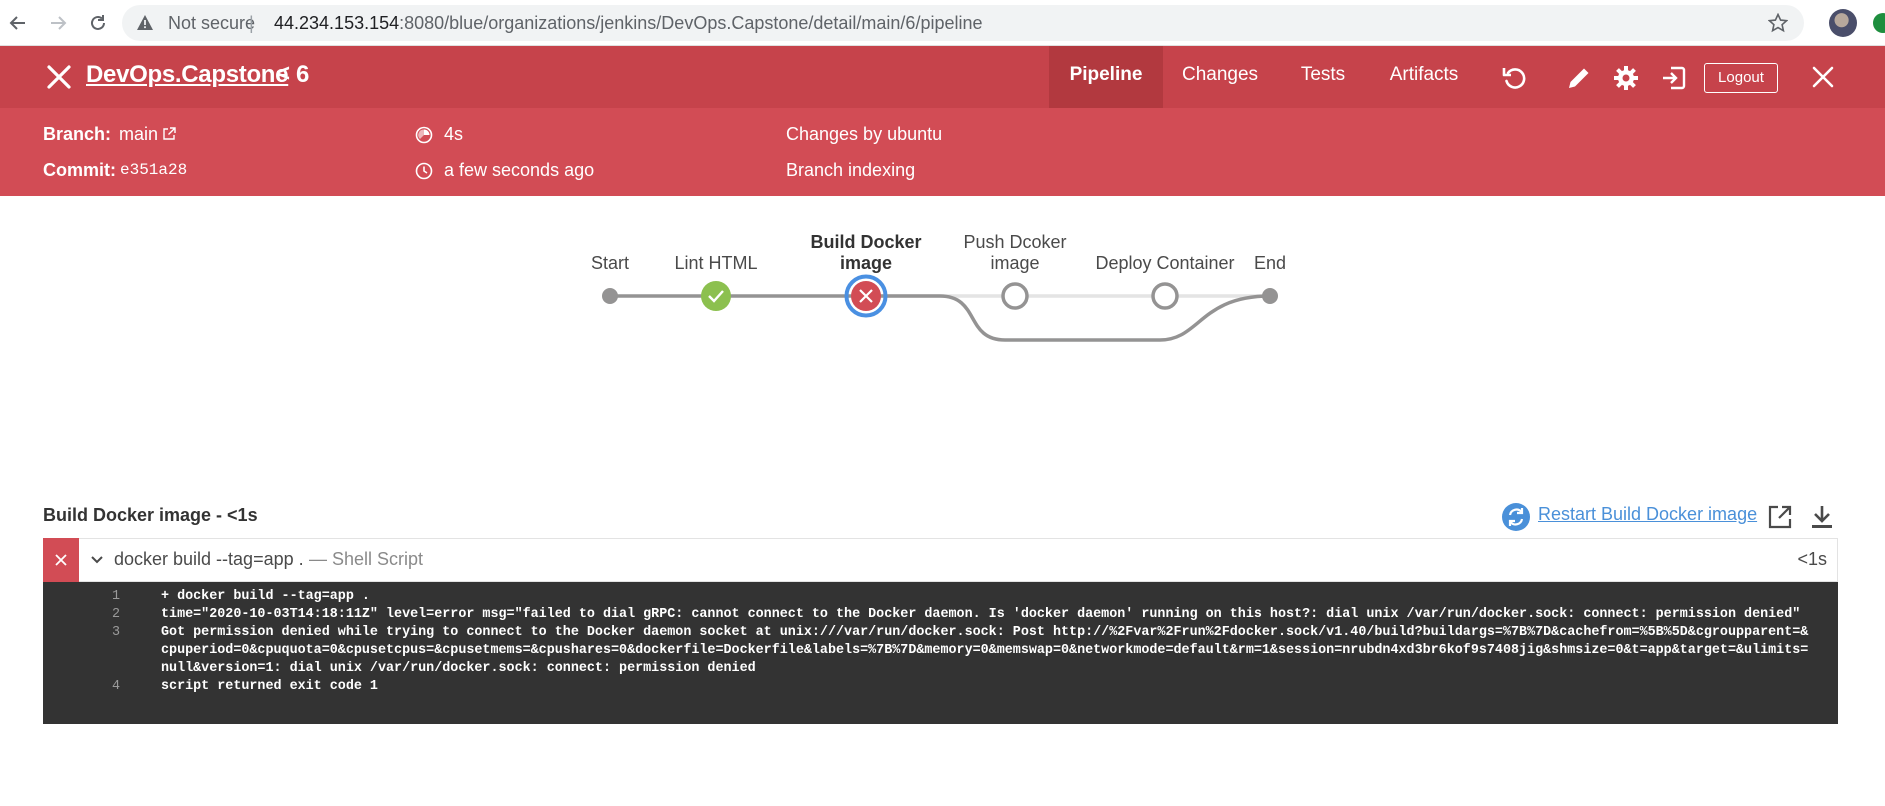 Image resolution: width=1885 pixels, height=806 pixels. What do you see at coordinates (424, 171) in the screenshot?
I see `clock-icon` at bounding box center [424, 171].